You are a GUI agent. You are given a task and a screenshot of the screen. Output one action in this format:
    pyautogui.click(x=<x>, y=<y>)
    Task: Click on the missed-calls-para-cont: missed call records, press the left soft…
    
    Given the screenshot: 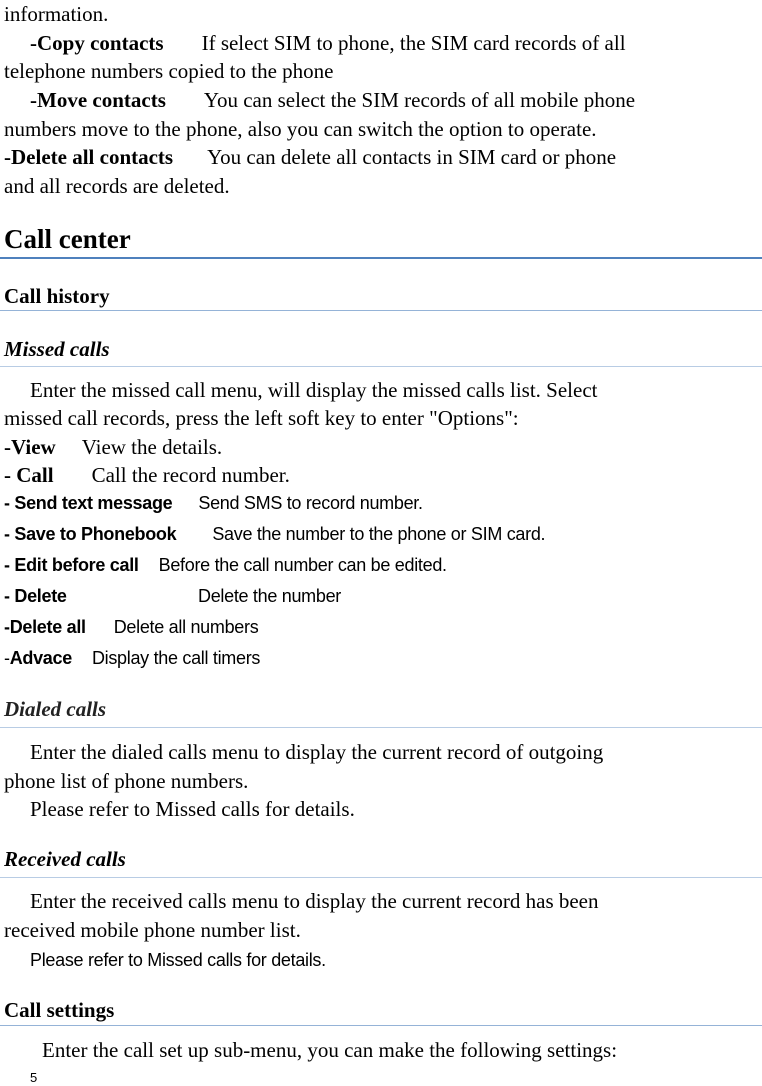 What is the action you would take?
    pyautogui.click(x=261, y=418)
    